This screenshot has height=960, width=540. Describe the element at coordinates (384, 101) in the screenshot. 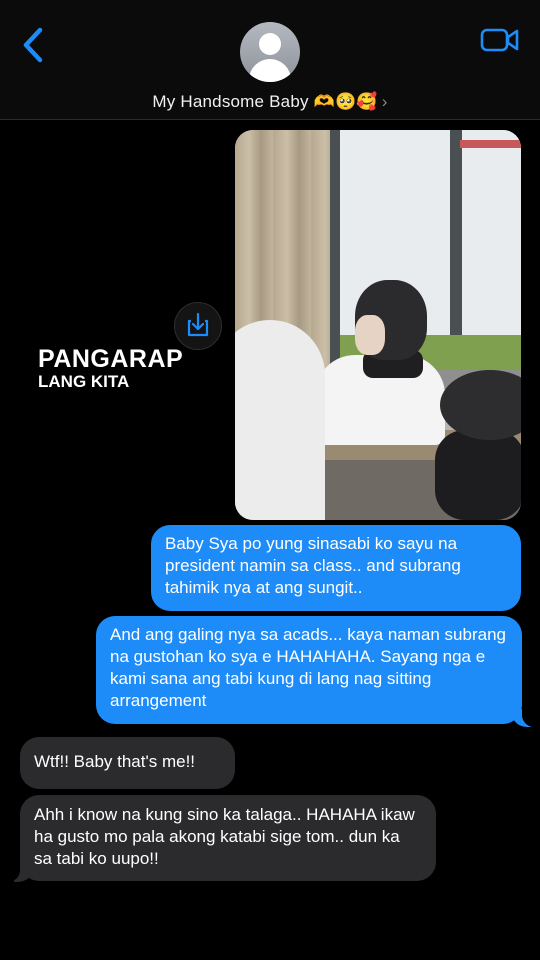

I see `chevron-right-icon: ›` at that location.